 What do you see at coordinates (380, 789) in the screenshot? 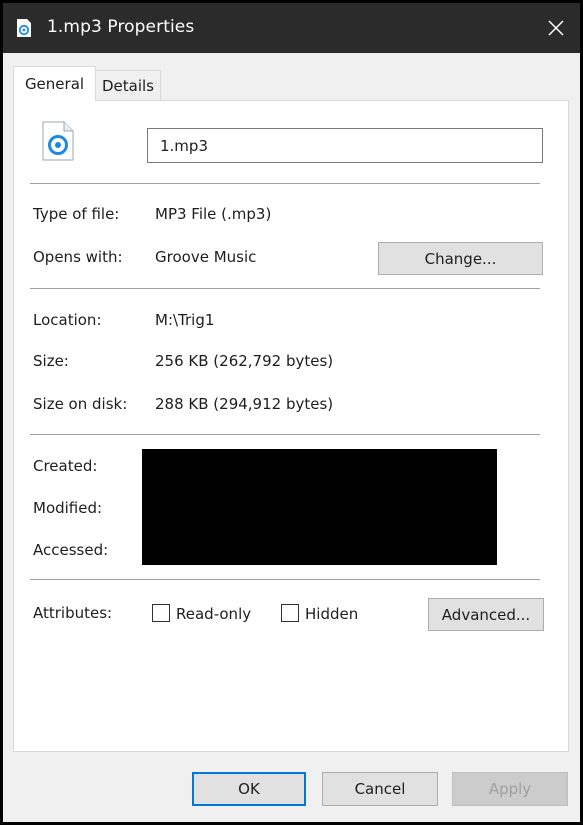
I see `cancel-button: Cancel` at bounding box center [380, 789].